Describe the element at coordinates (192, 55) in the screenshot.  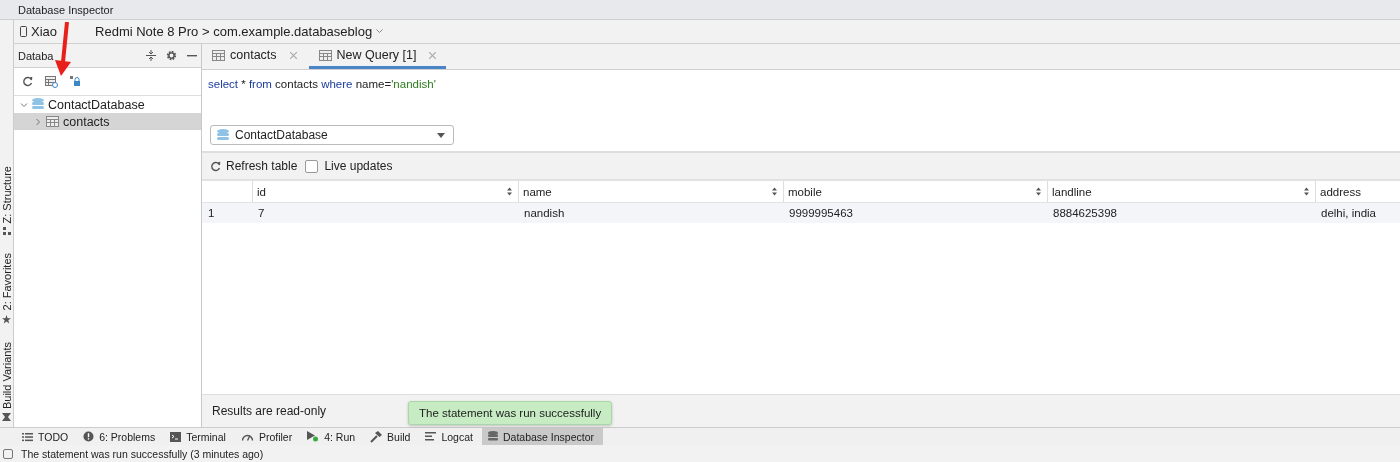
I see `minimize-icon` at that location.